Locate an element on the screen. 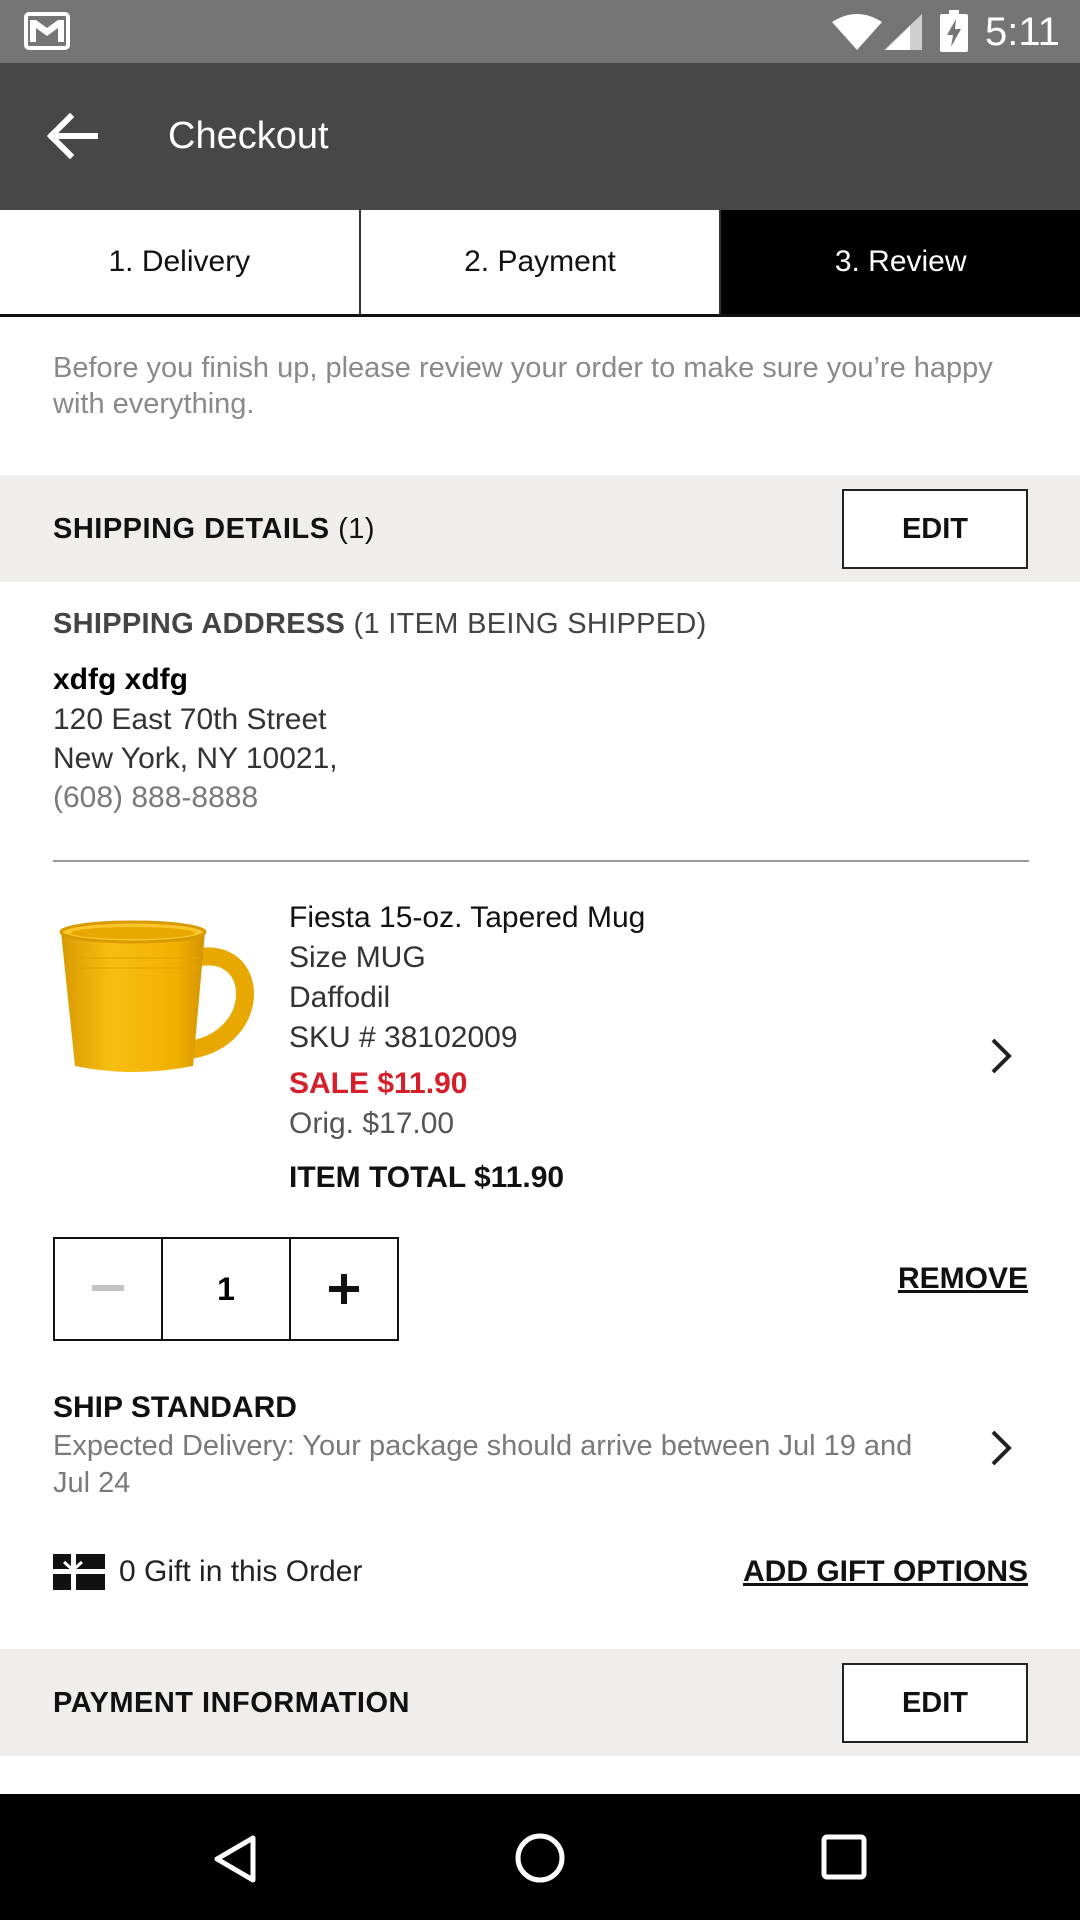  item-total: ITEM TOTAL $11.90 is located at coordinates (427, 1177).